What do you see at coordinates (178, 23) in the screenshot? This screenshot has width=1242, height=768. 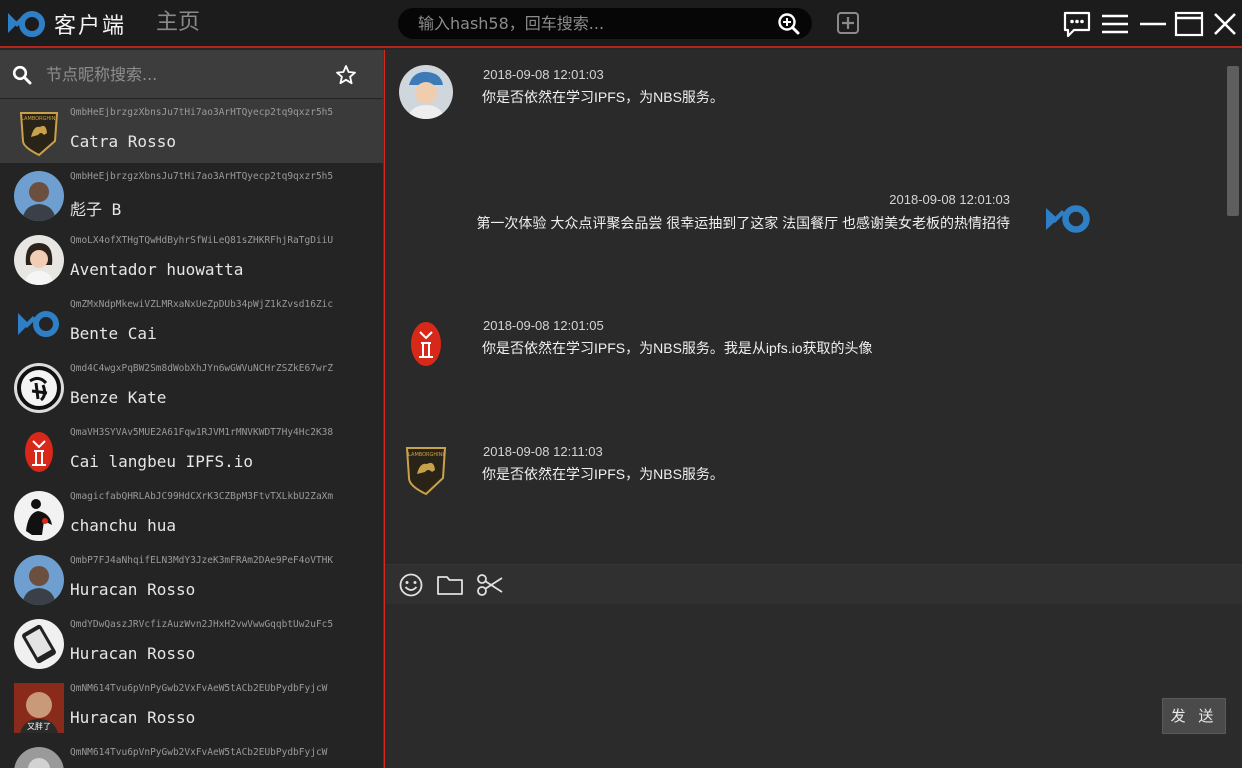 I see `tab-home: 主页` at bounding box center [178, 23].